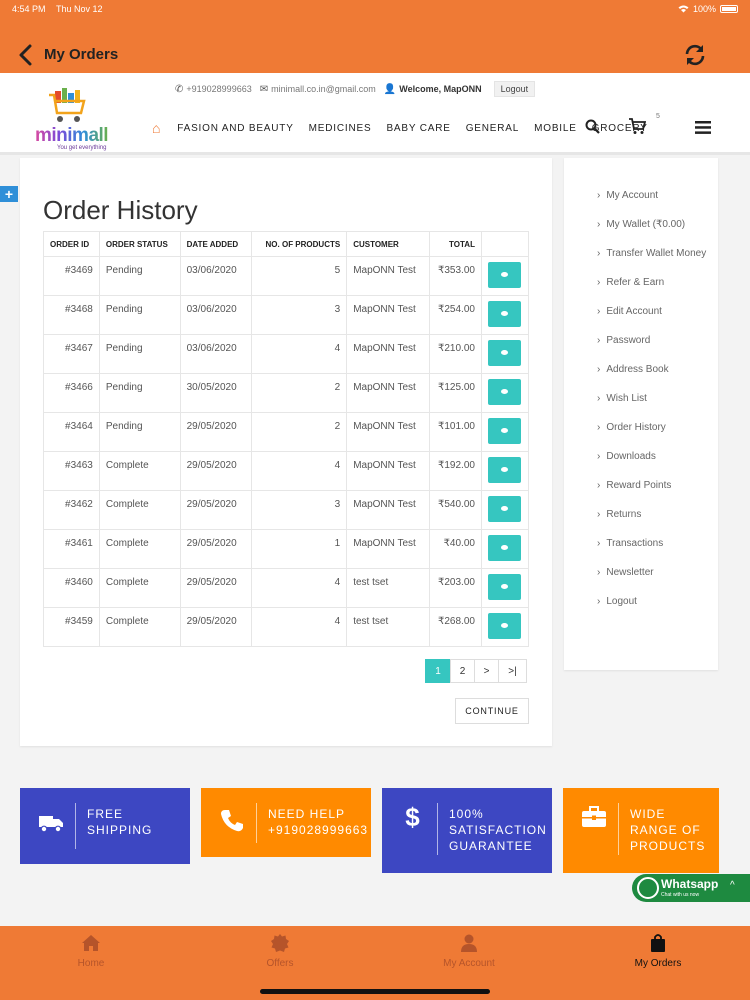 The image size is (750, 1000). Describe the element at coordinates (592, 126) in the screenshot. I see `search-icon` at that location.